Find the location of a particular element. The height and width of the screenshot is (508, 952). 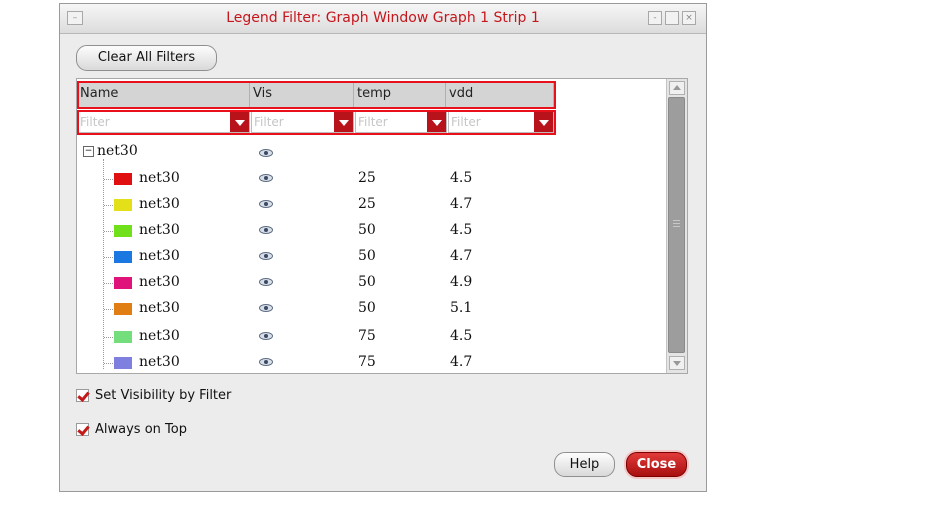

scroll-up-icon is located at coordinates (677, 88).